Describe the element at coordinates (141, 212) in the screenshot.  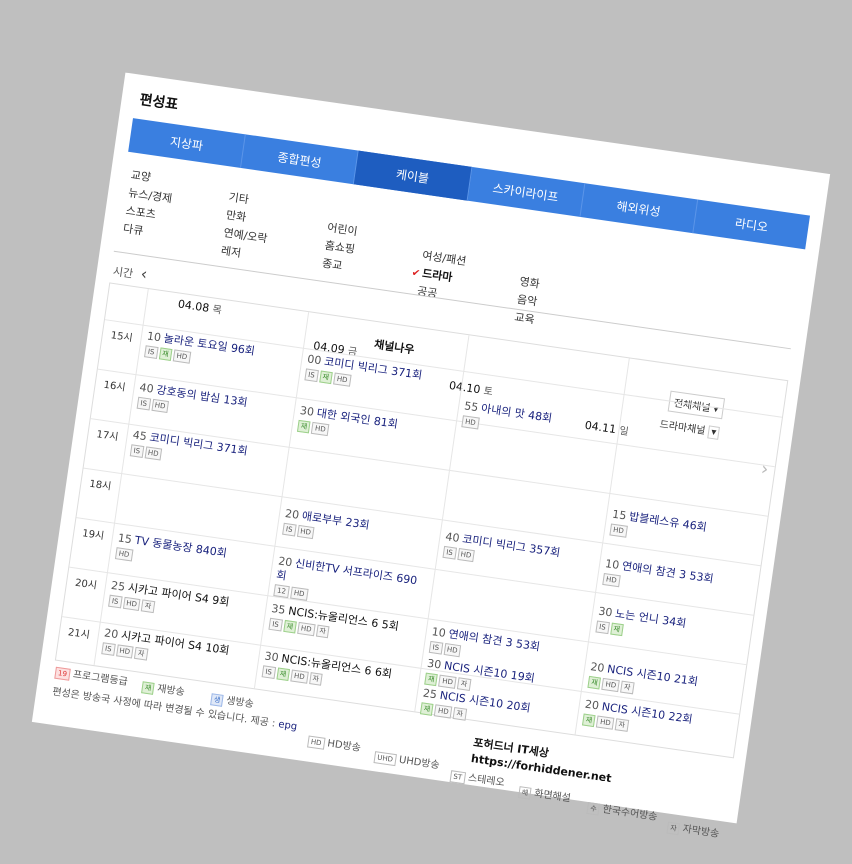
I see `category-sports: 스포츠` at that location.